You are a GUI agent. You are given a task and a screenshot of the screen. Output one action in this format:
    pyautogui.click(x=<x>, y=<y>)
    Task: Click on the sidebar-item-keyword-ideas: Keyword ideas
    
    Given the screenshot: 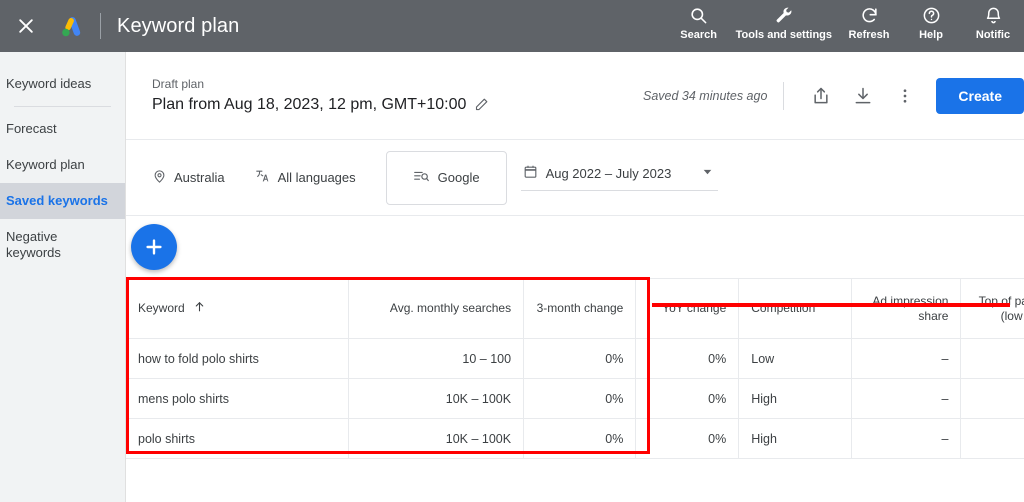 What is the action you would take?
    pyautogui.click(x=62, y=84)
    